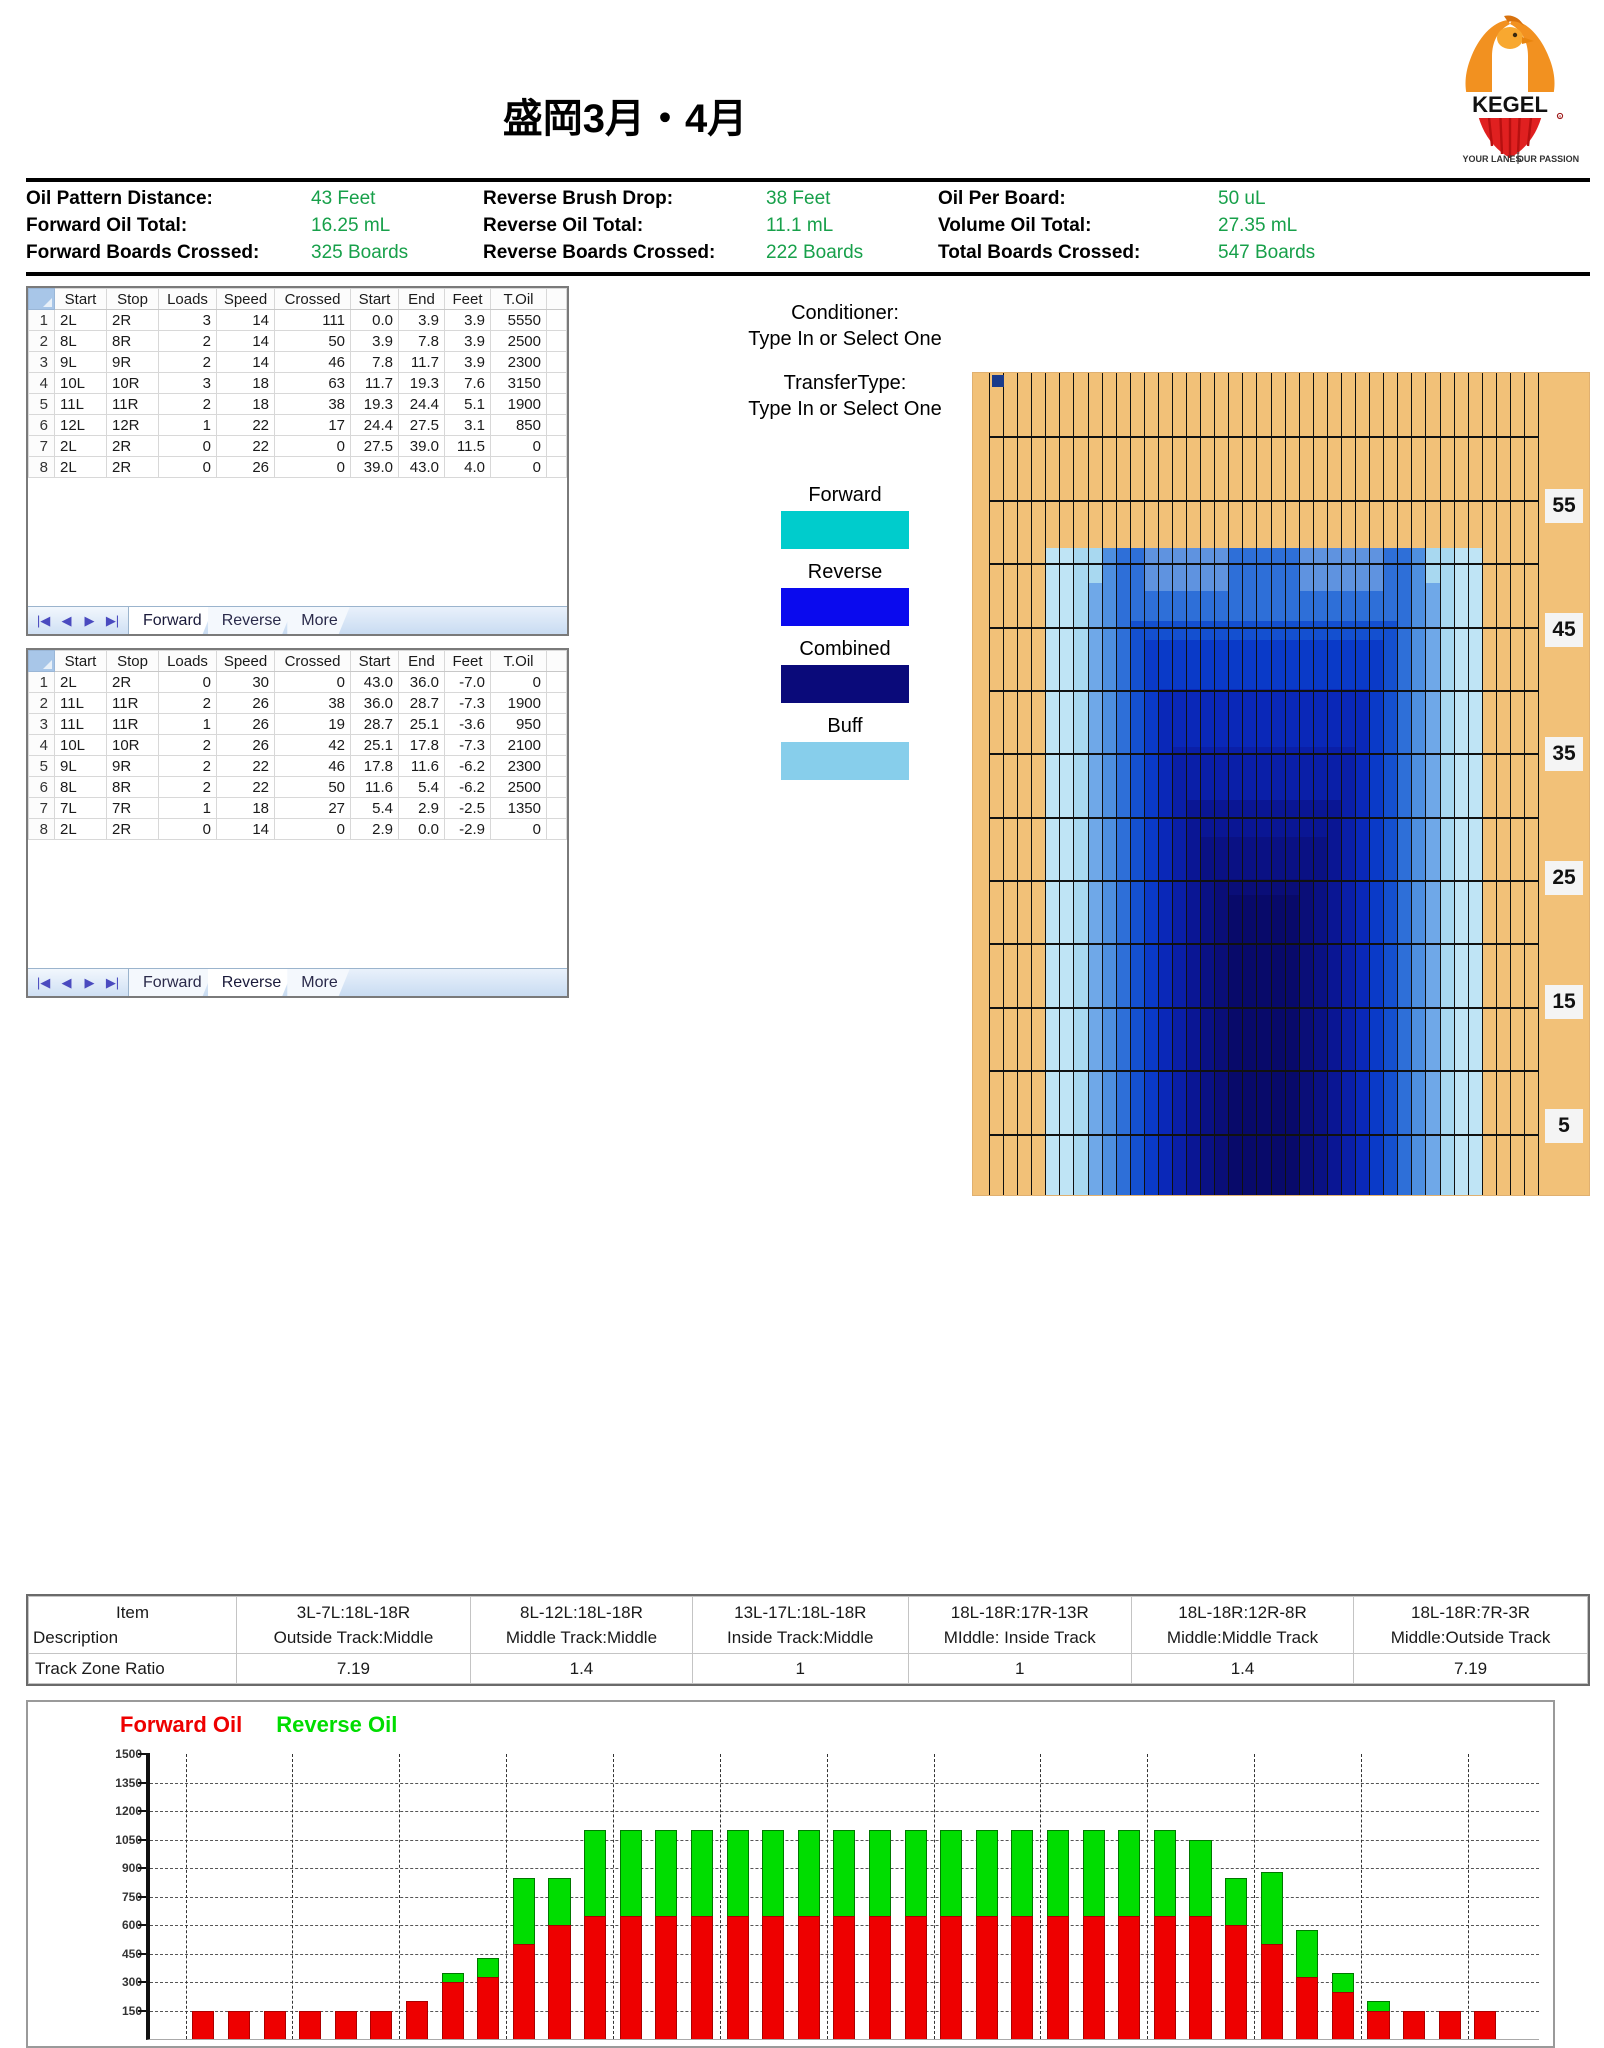 This screenshot has height=2048, width=1604. Describe the element at coordinates (132, 766) in the screenshot. I see `table-cell: 9R` at that location.